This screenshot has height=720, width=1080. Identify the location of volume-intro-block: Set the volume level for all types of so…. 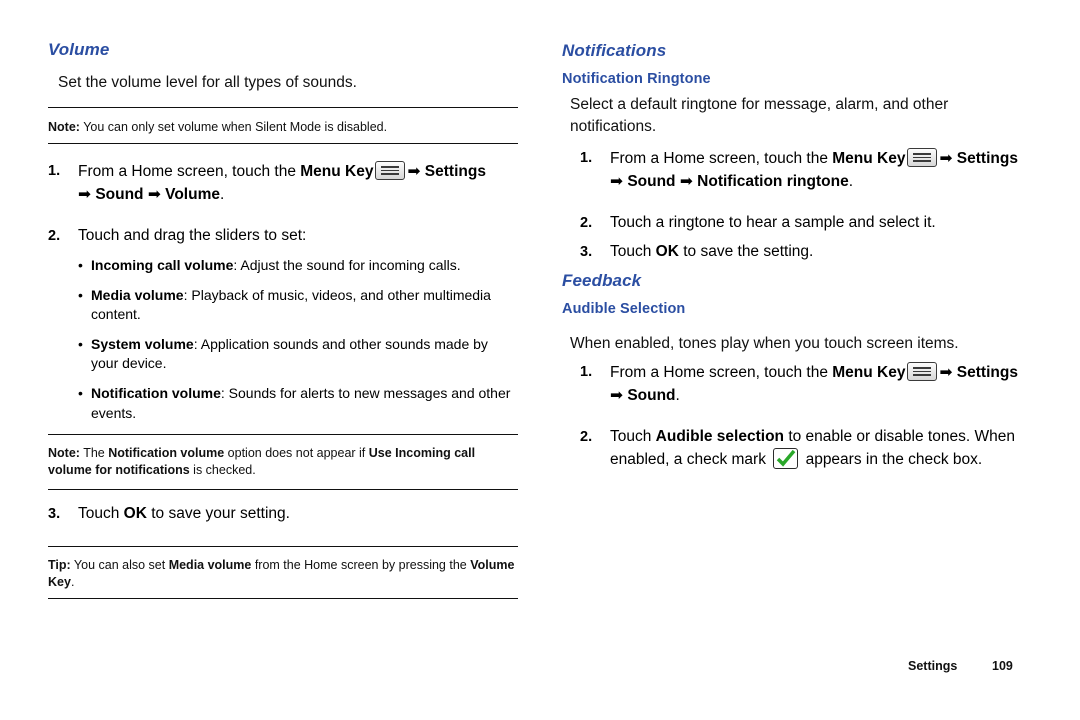
(283, 83).